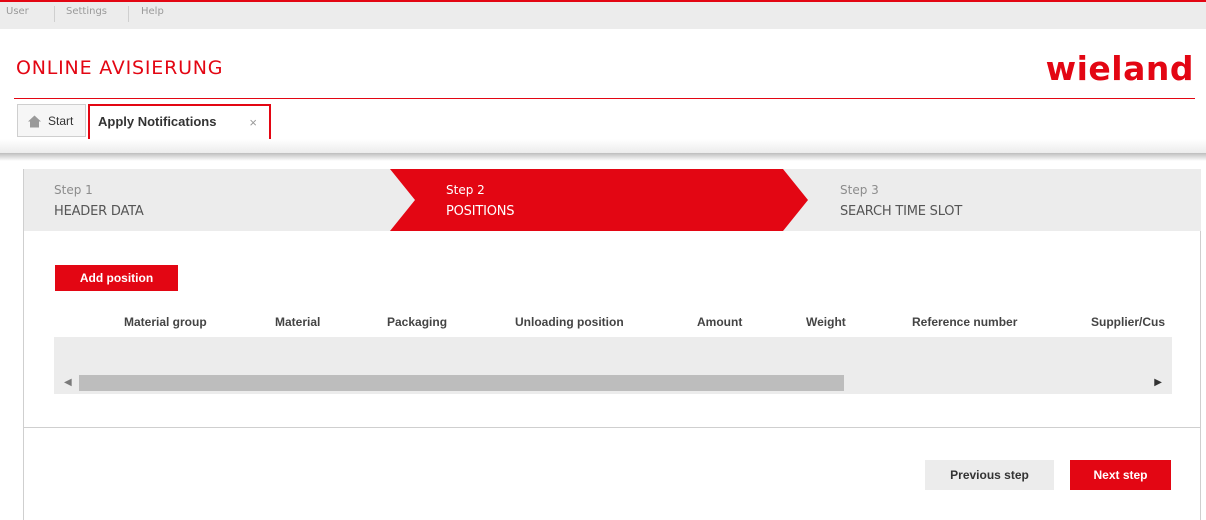  Describe the element at coordinates (157, 121) in the screenshot. I see `tab-active-label: Apply Notifications` at that location.